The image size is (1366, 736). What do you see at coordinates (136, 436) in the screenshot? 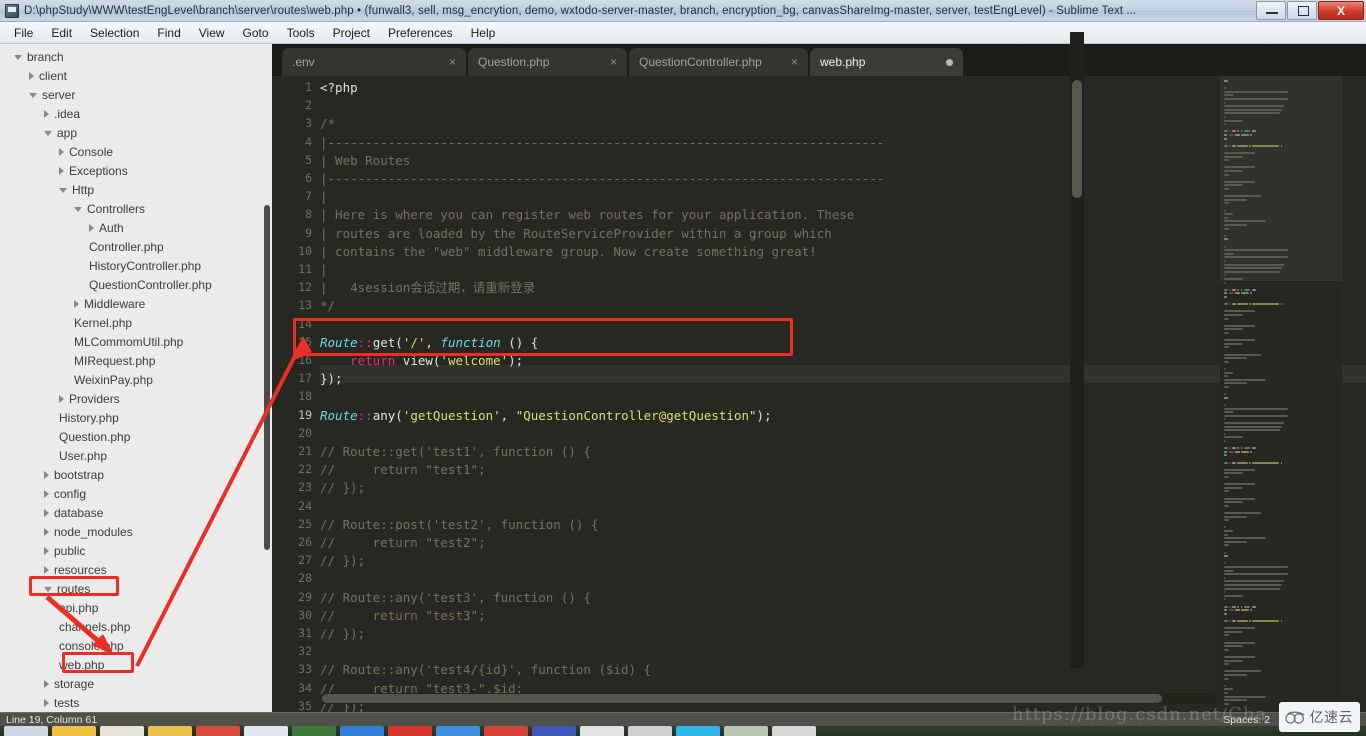
I see `tree-file-question-php: Question.php` at bounding box center [136, 436].